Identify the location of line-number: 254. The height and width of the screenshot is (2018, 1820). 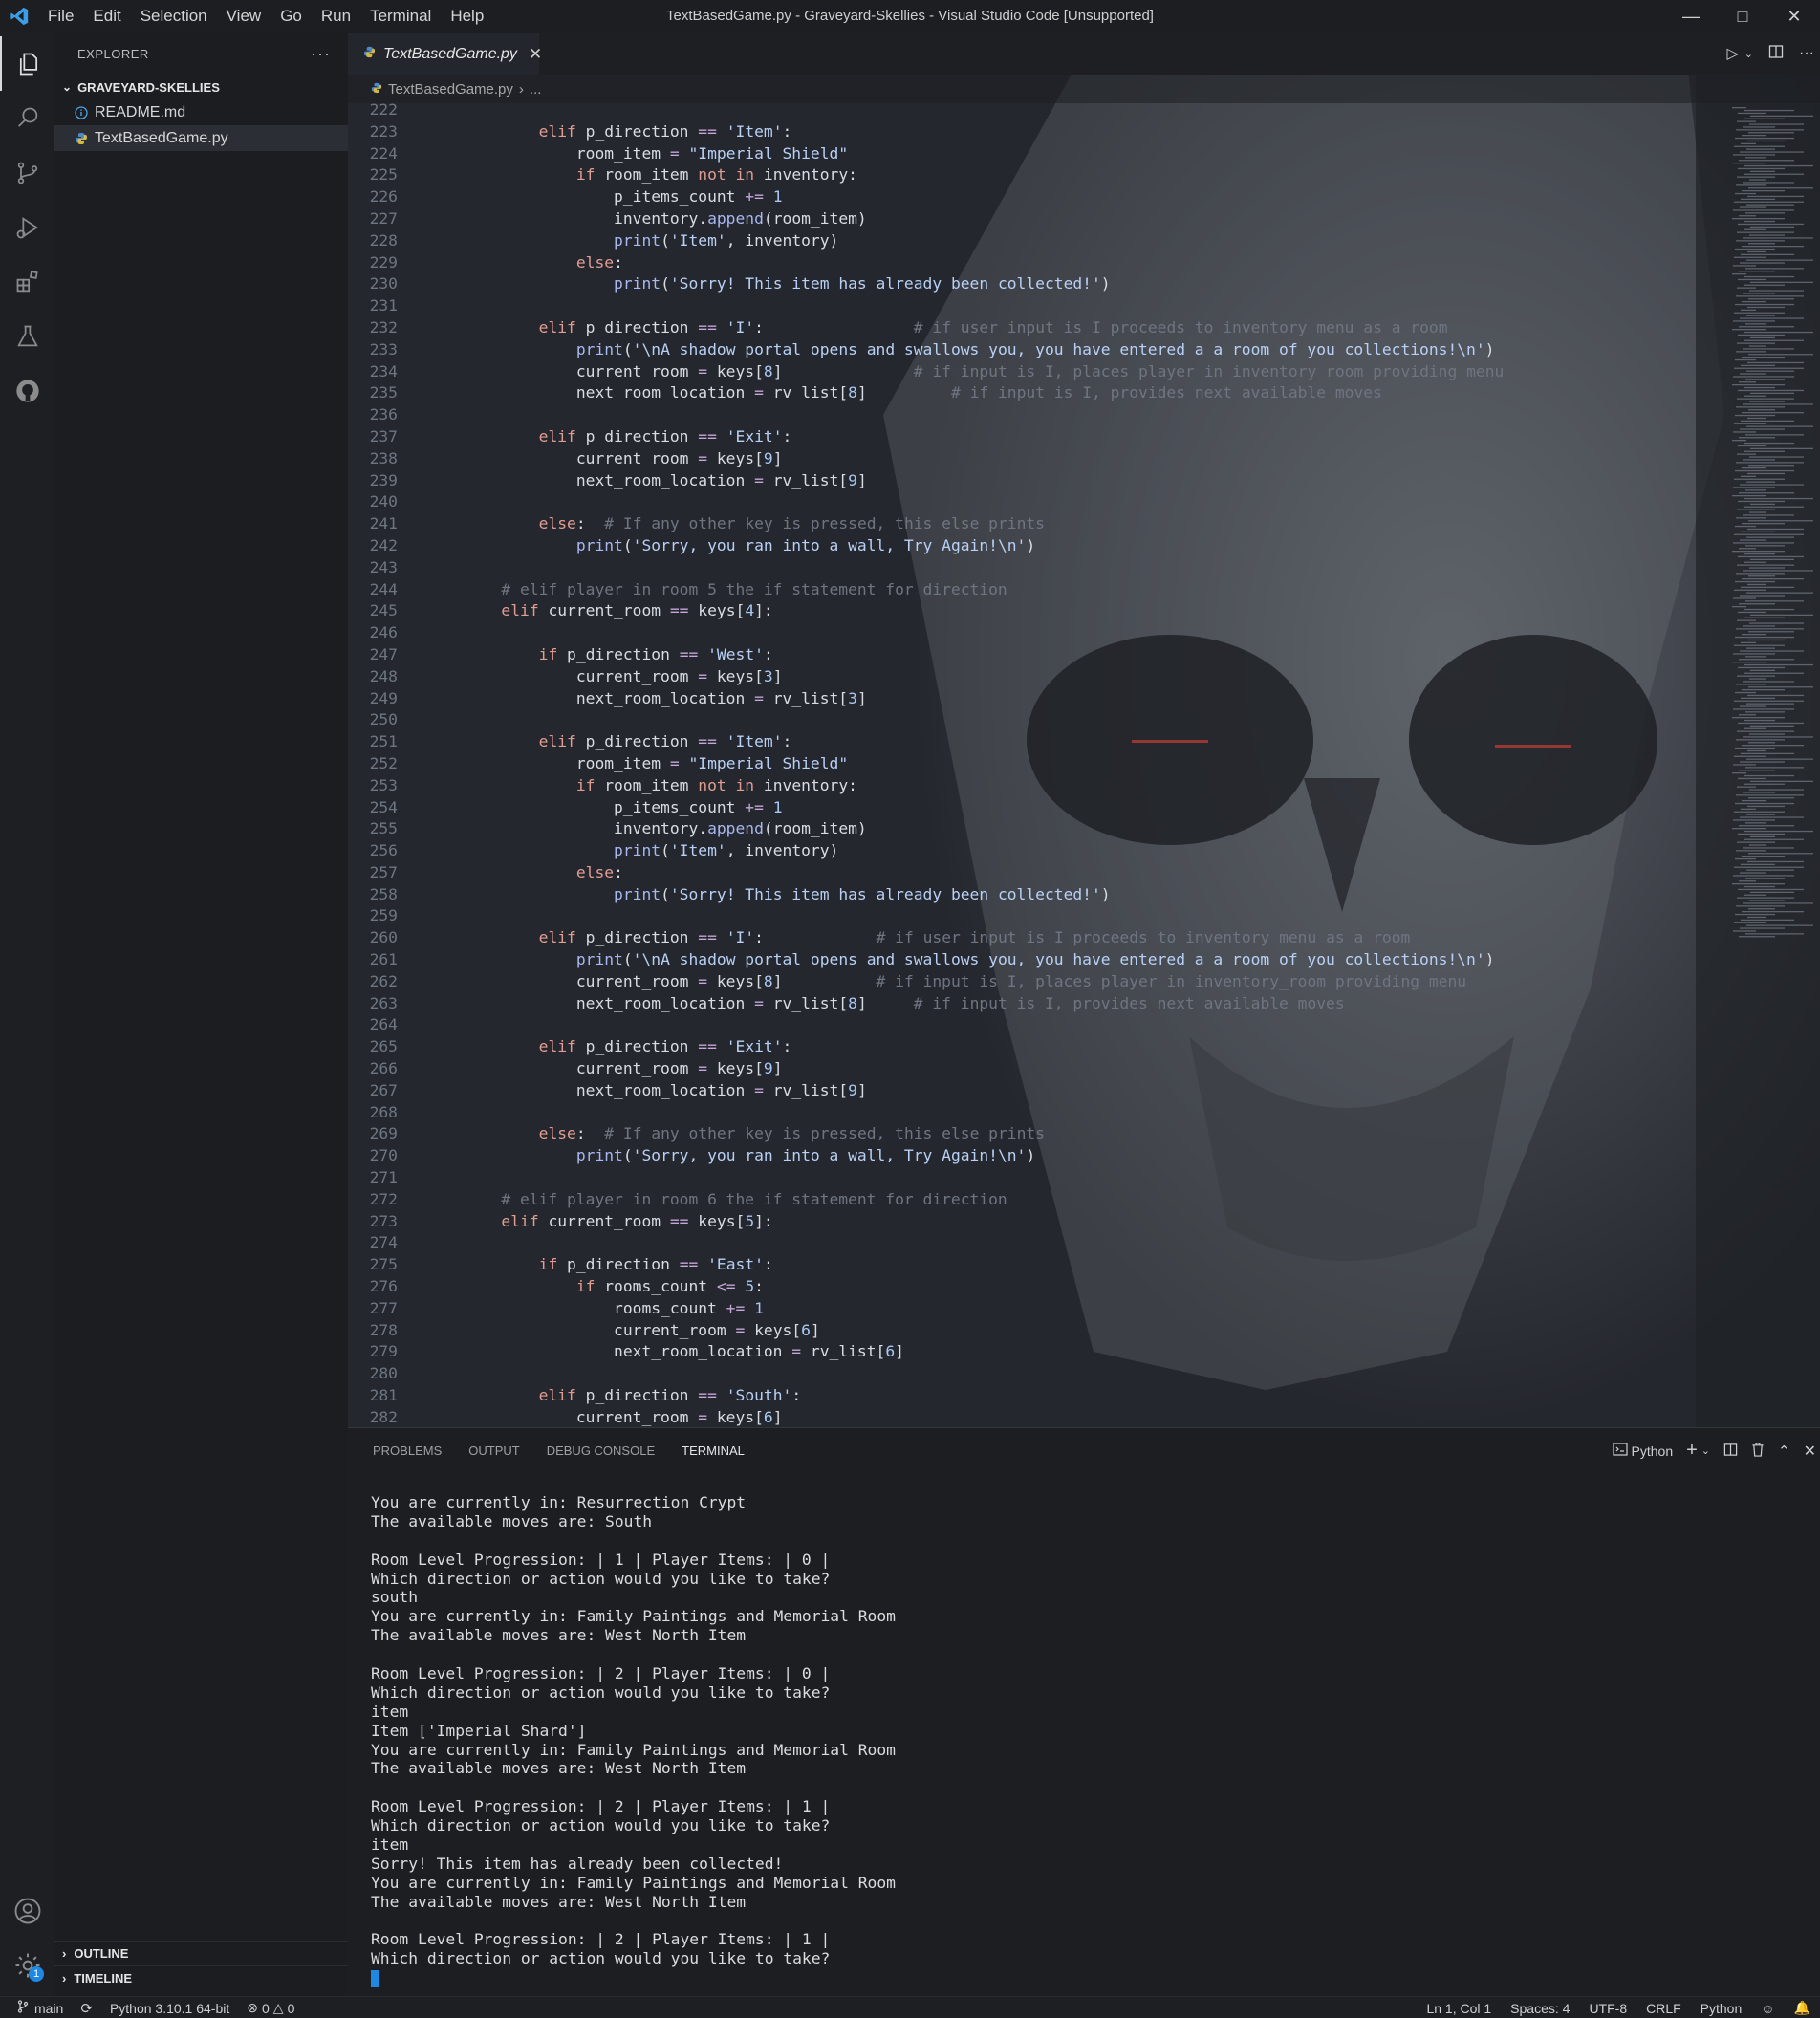
(384, 806).